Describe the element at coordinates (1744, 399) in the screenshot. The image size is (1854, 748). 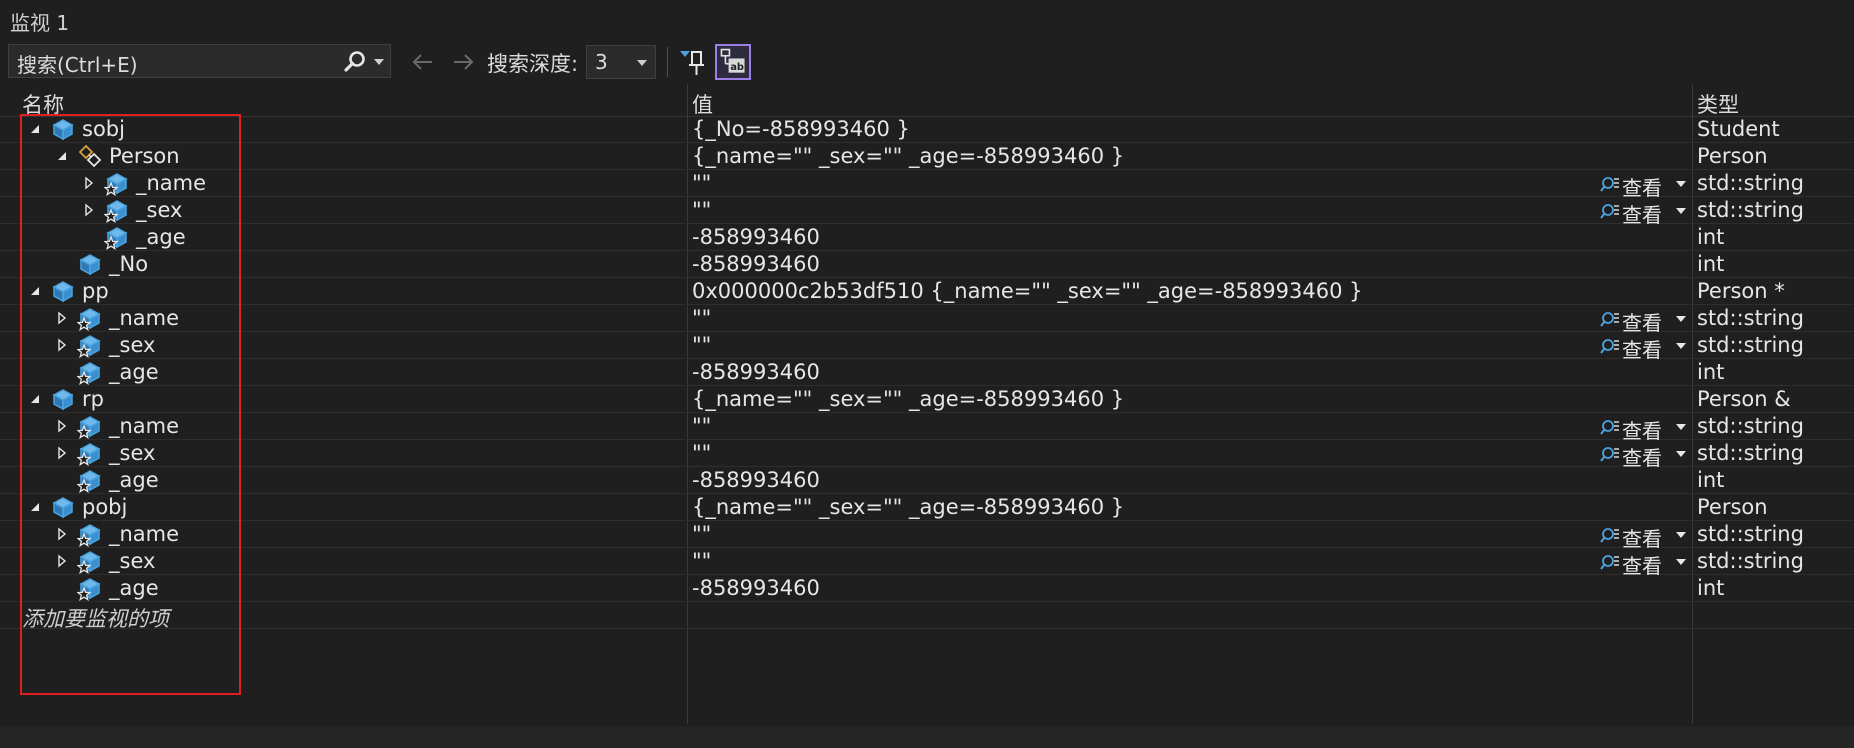
I see `row-type: Person &` at that location.